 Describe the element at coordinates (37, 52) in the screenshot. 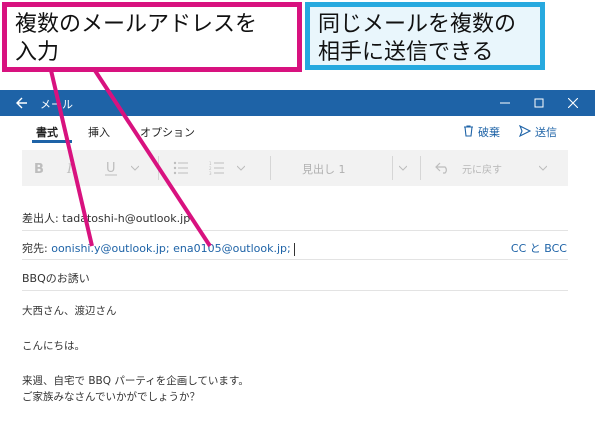

I see `callout-text: 入力` at that location.